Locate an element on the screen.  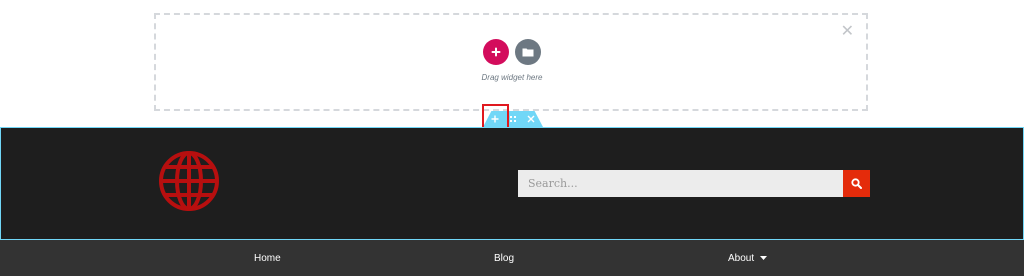
nav-item-label: About is located at coordinates (741, 258).